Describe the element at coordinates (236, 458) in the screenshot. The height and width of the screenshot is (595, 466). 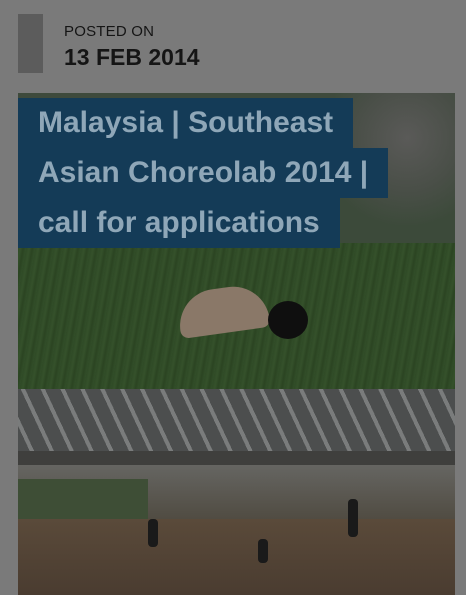
I see `roof-beam` at that location.